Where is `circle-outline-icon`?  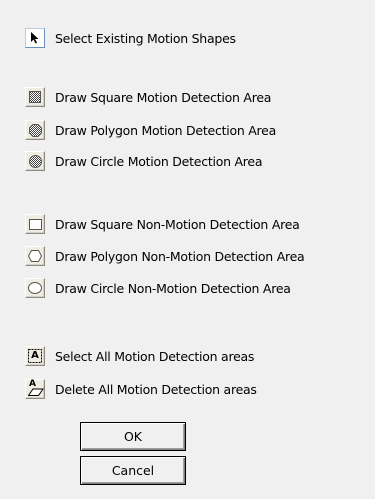 circle-outline-icon is located at coordinates (35, 288).